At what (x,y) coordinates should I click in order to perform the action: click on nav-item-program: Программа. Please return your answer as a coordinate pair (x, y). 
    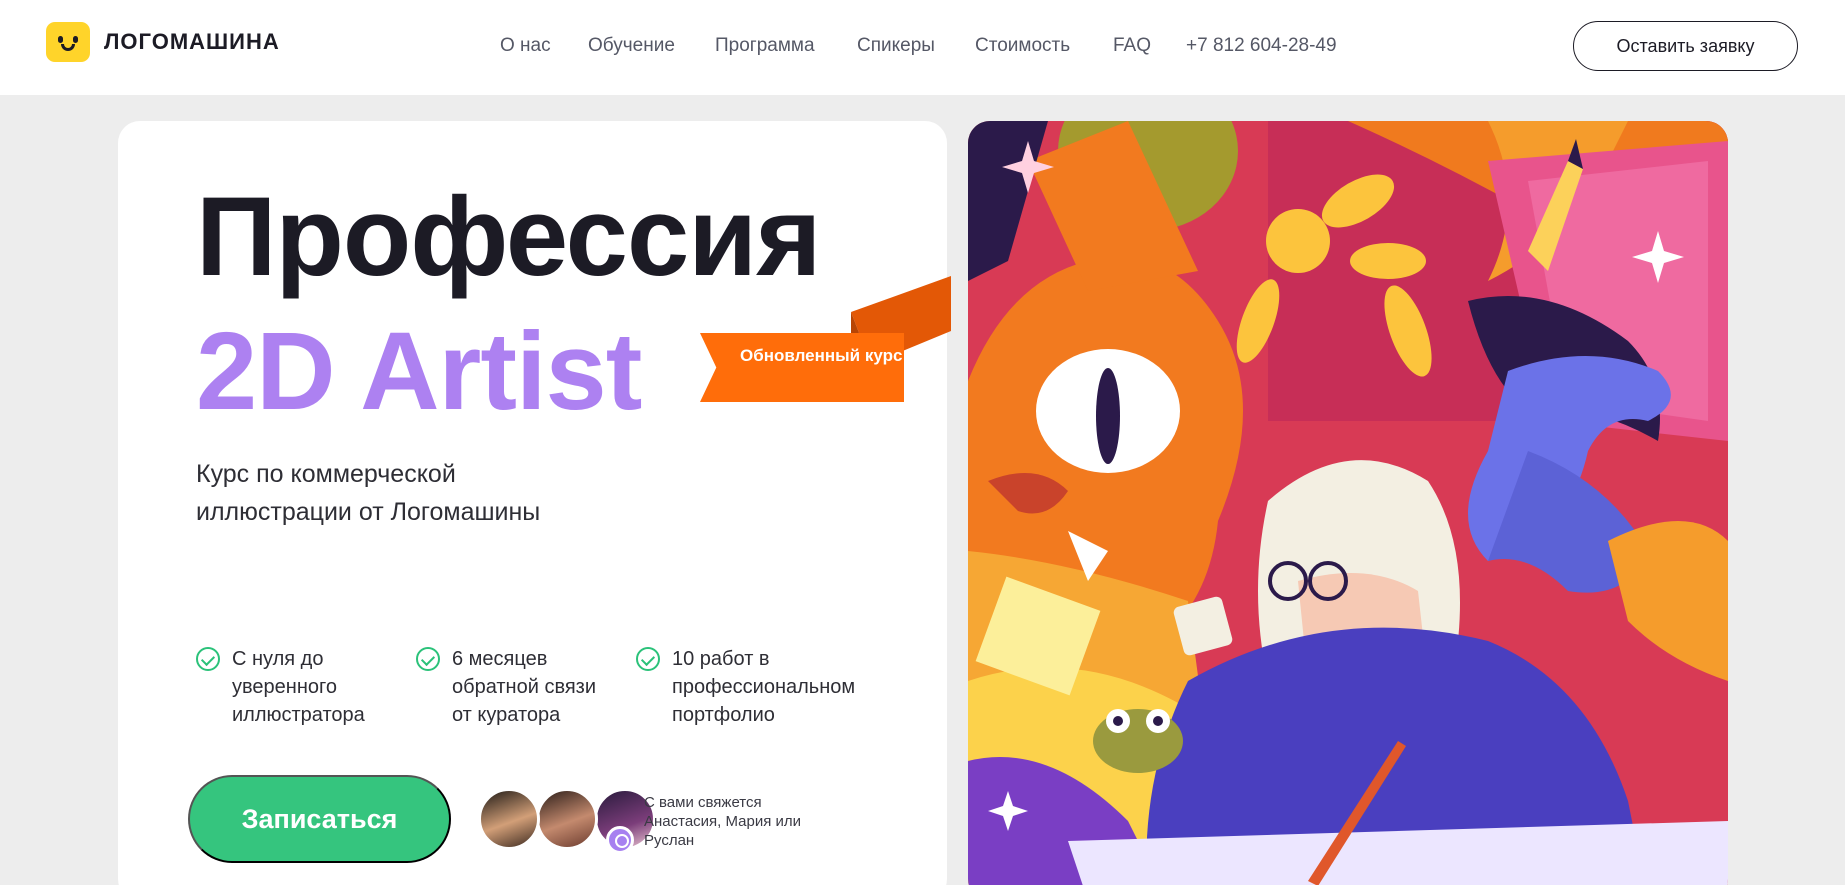
    Looking at the image, I should click on (765, 46).